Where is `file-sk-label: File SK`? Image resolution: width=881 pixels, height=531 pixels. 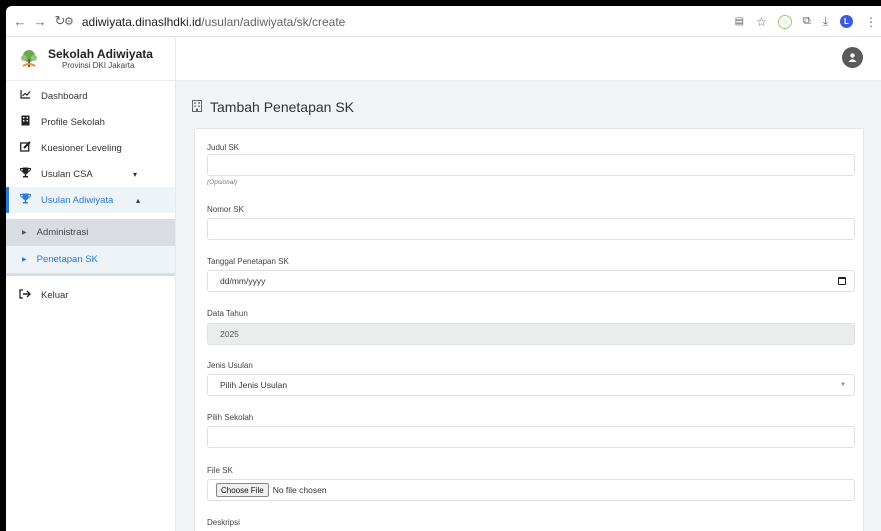
file-sk-label: File SK is located at coordinates (220, 470).